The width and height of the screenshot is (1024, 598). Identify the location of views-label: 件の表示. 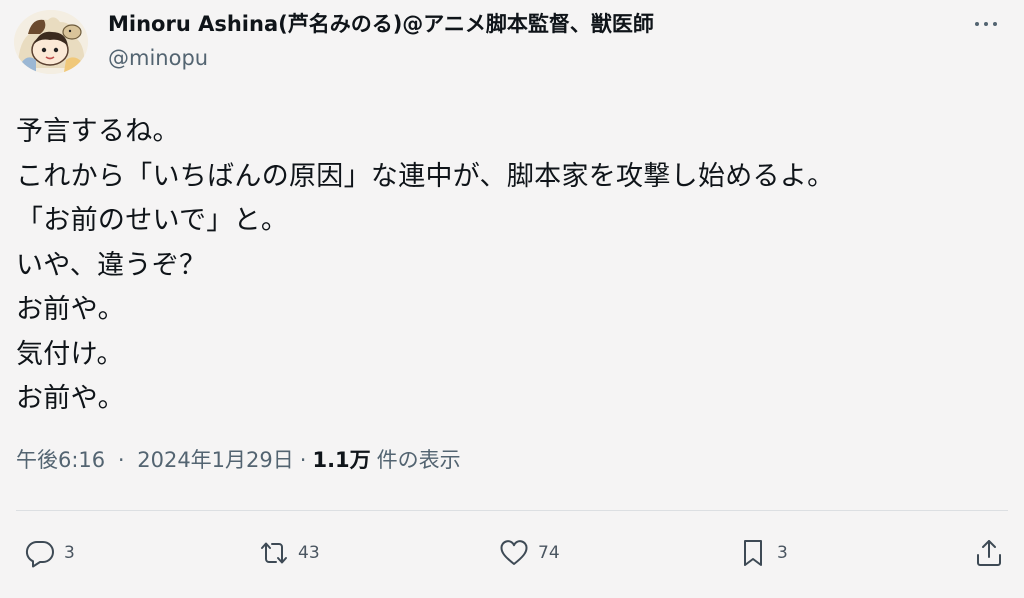
(418, 460).